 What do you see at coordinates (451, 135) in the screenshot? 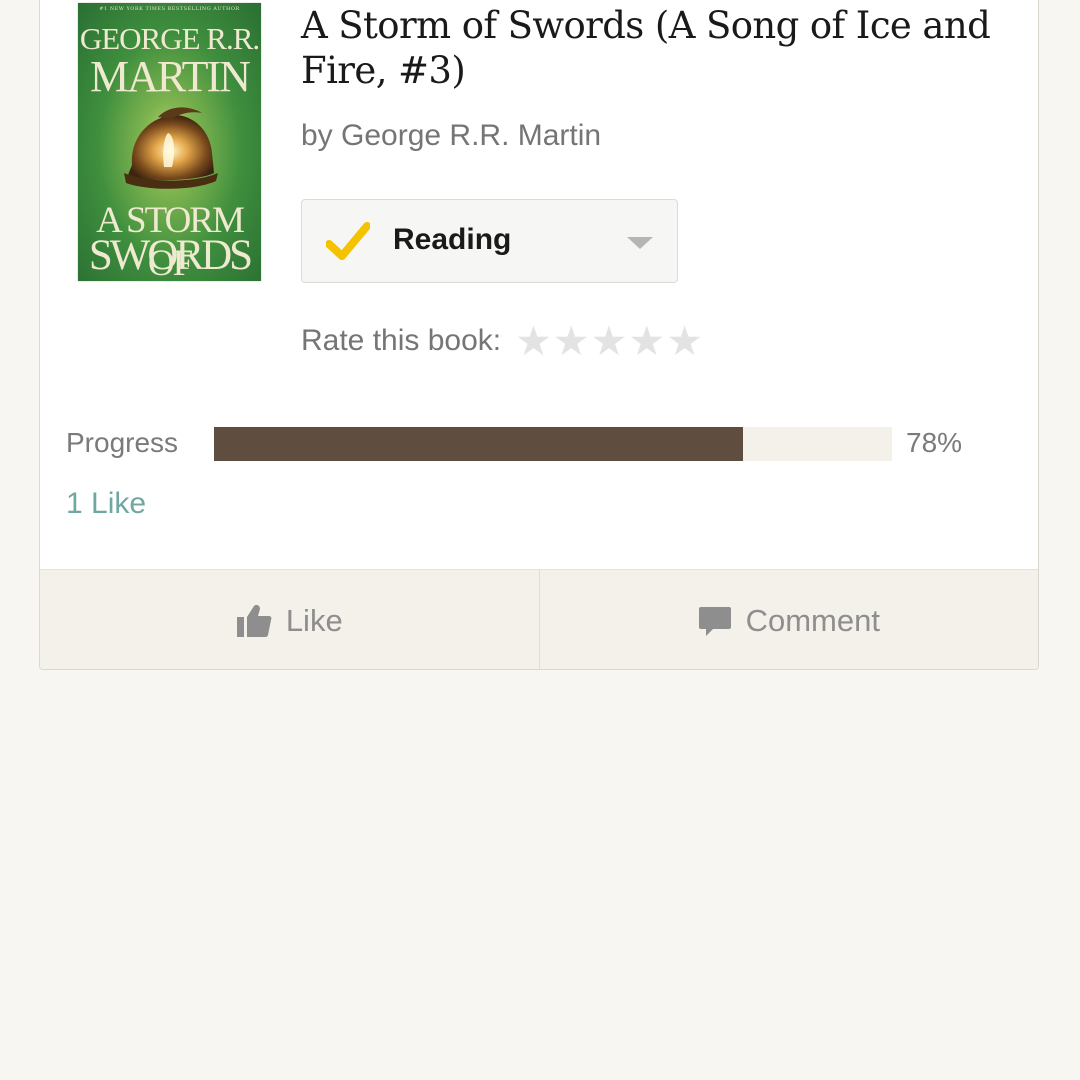
I see `book-author: by George R.R. Martin` at bounding box center [451, 135].